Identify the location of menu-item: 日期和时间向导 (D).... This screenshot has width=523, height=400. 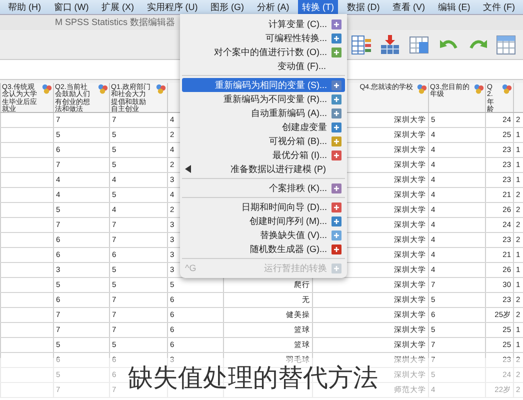
(263, 207).